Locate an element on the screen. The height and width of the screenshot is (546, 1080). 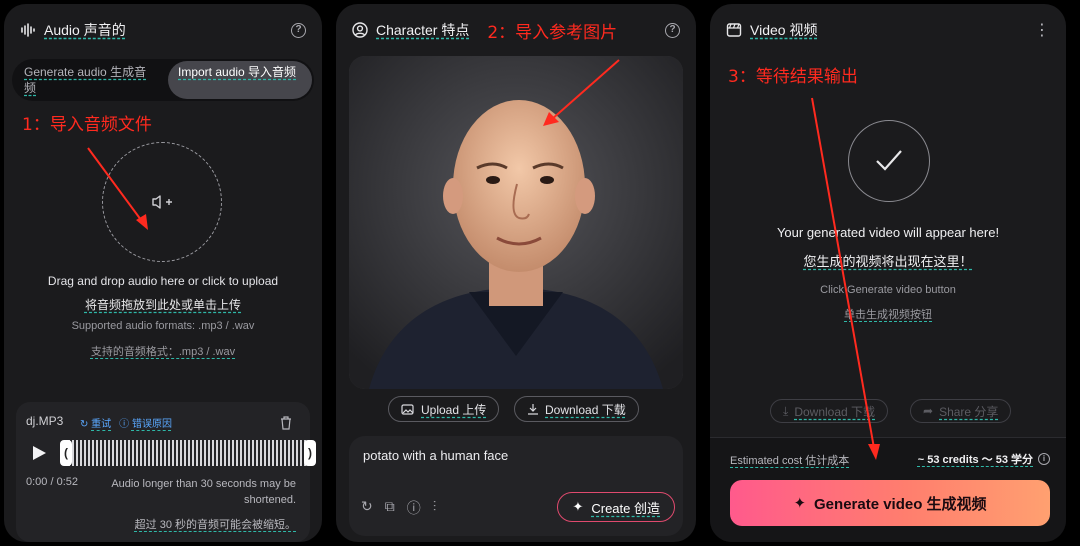
annotation-step-1: 1：导入音频文件 is located at coordinates (87, 125).